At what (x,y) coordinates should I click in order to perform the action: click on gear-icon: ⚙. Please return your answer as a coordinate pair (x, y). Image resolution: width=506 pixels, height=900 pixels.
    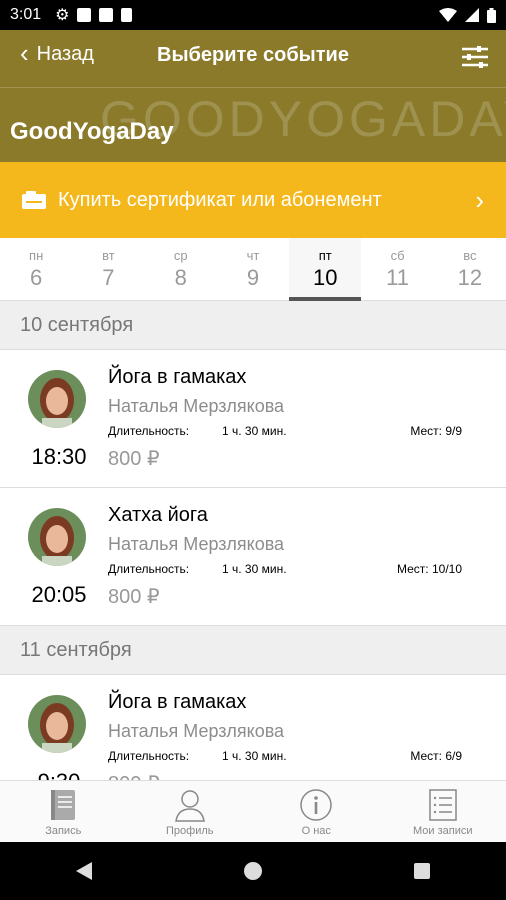
    Looking at the image, I should click on (62, 15).